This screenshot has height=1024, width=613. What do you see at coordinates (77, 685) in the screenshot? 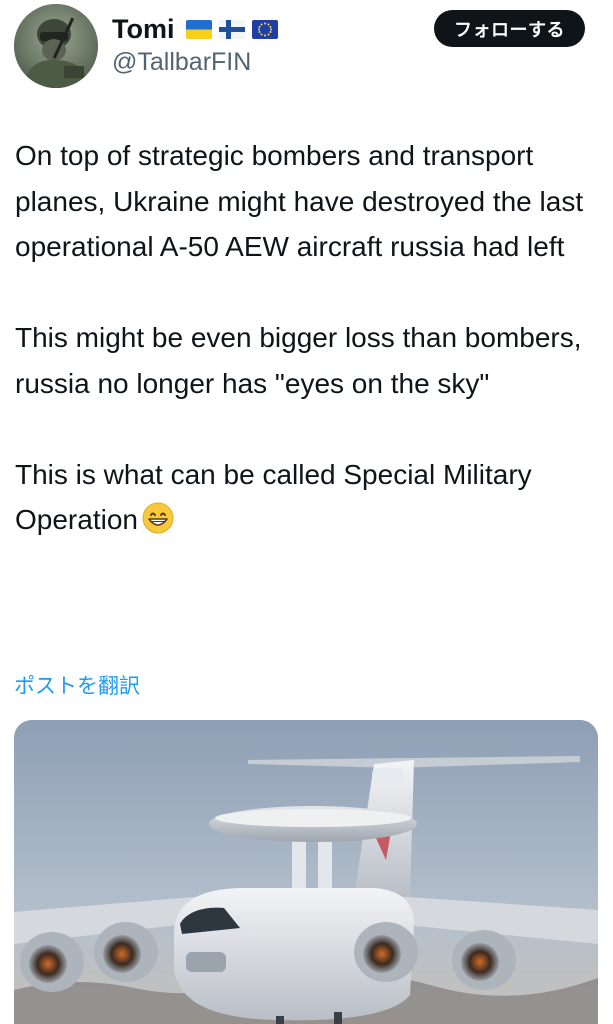
I see `translate-post-link: ポストを翻訳` at bounding box center [77, 685].